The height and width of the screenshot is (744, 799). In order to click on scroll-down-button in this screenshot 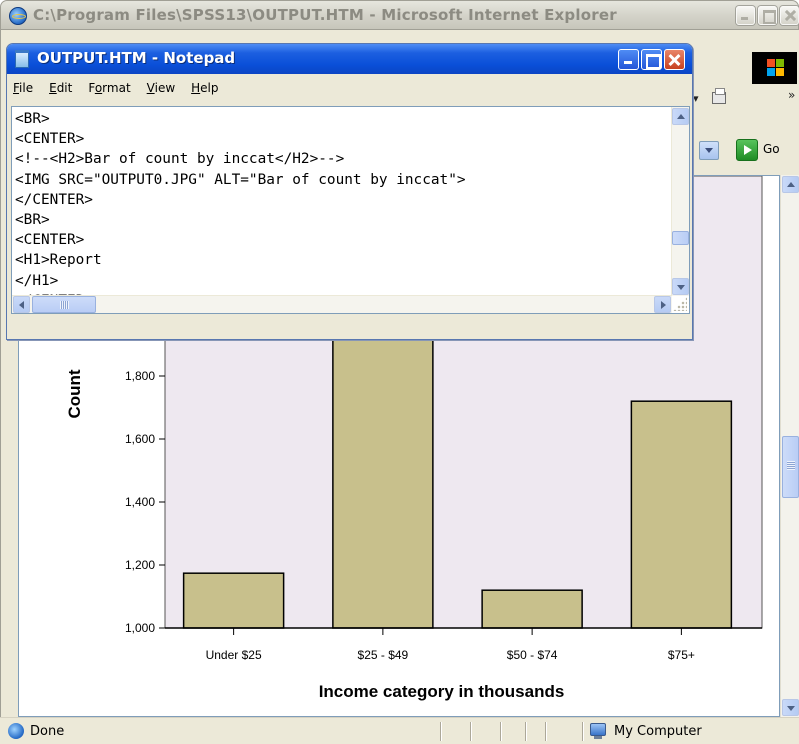, I will do `click(790, 707)`.